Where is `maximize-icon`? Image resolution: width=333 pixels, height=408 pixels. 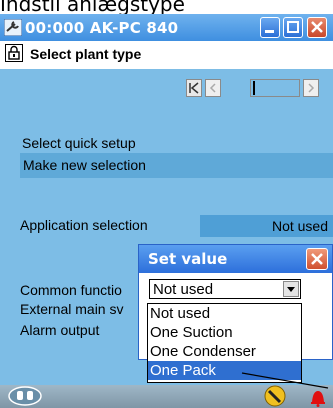 maximize-icon is located at coordinates (293, 27).